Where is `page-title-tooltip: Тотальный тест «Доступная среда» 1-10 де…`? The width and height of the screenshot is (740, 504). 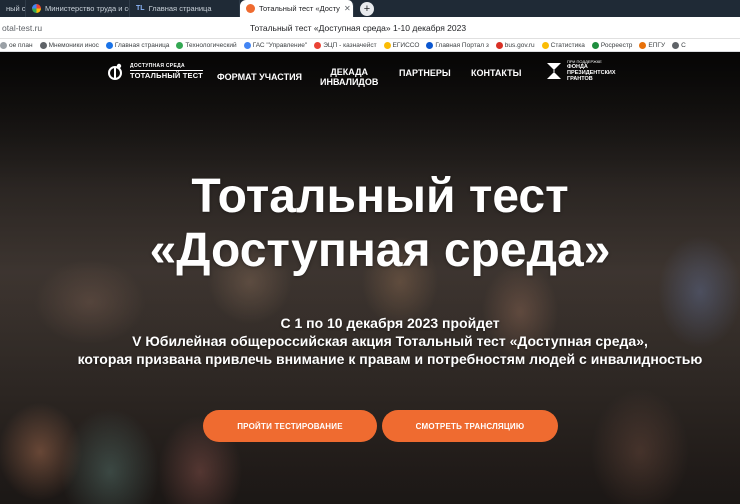
page-title-tooltip: Тотальный тест «Доступная среда» 1-10 де… is located at coordinates (358, 27).